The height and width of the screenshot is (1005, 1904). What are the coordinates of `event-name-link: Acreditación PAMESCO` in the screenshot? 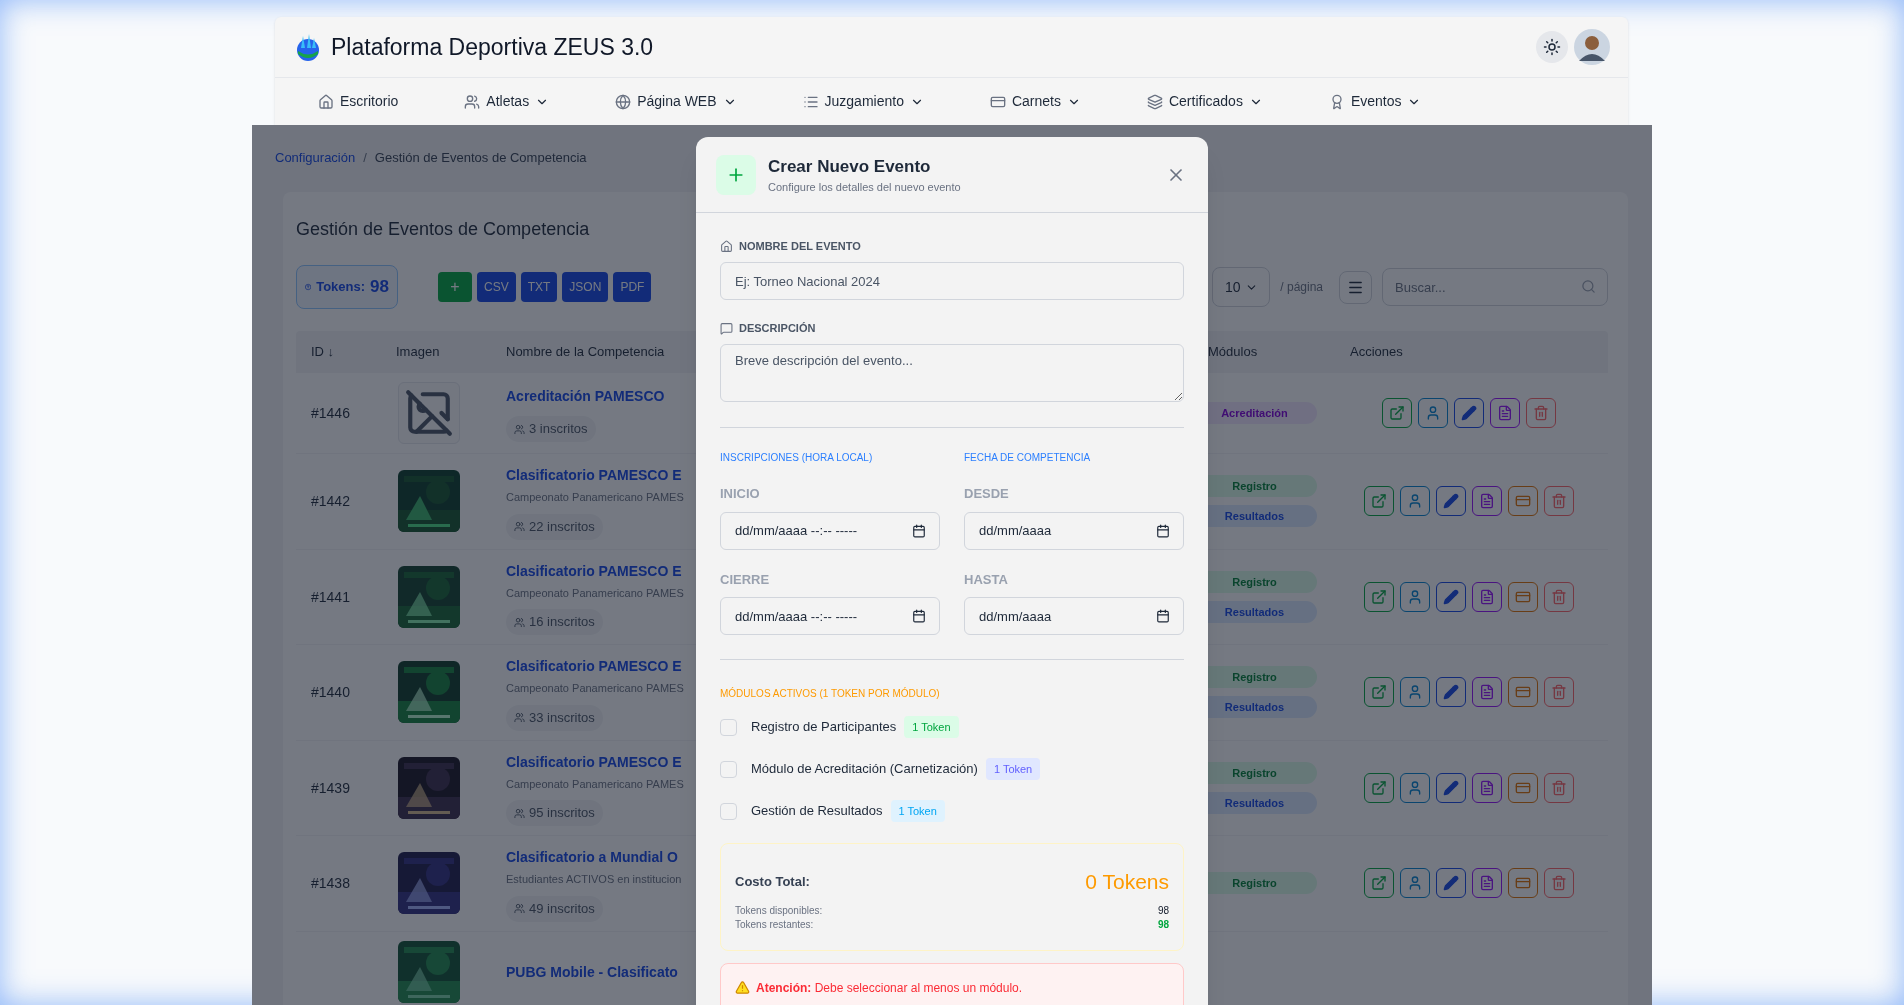 It's located at (585, 396).